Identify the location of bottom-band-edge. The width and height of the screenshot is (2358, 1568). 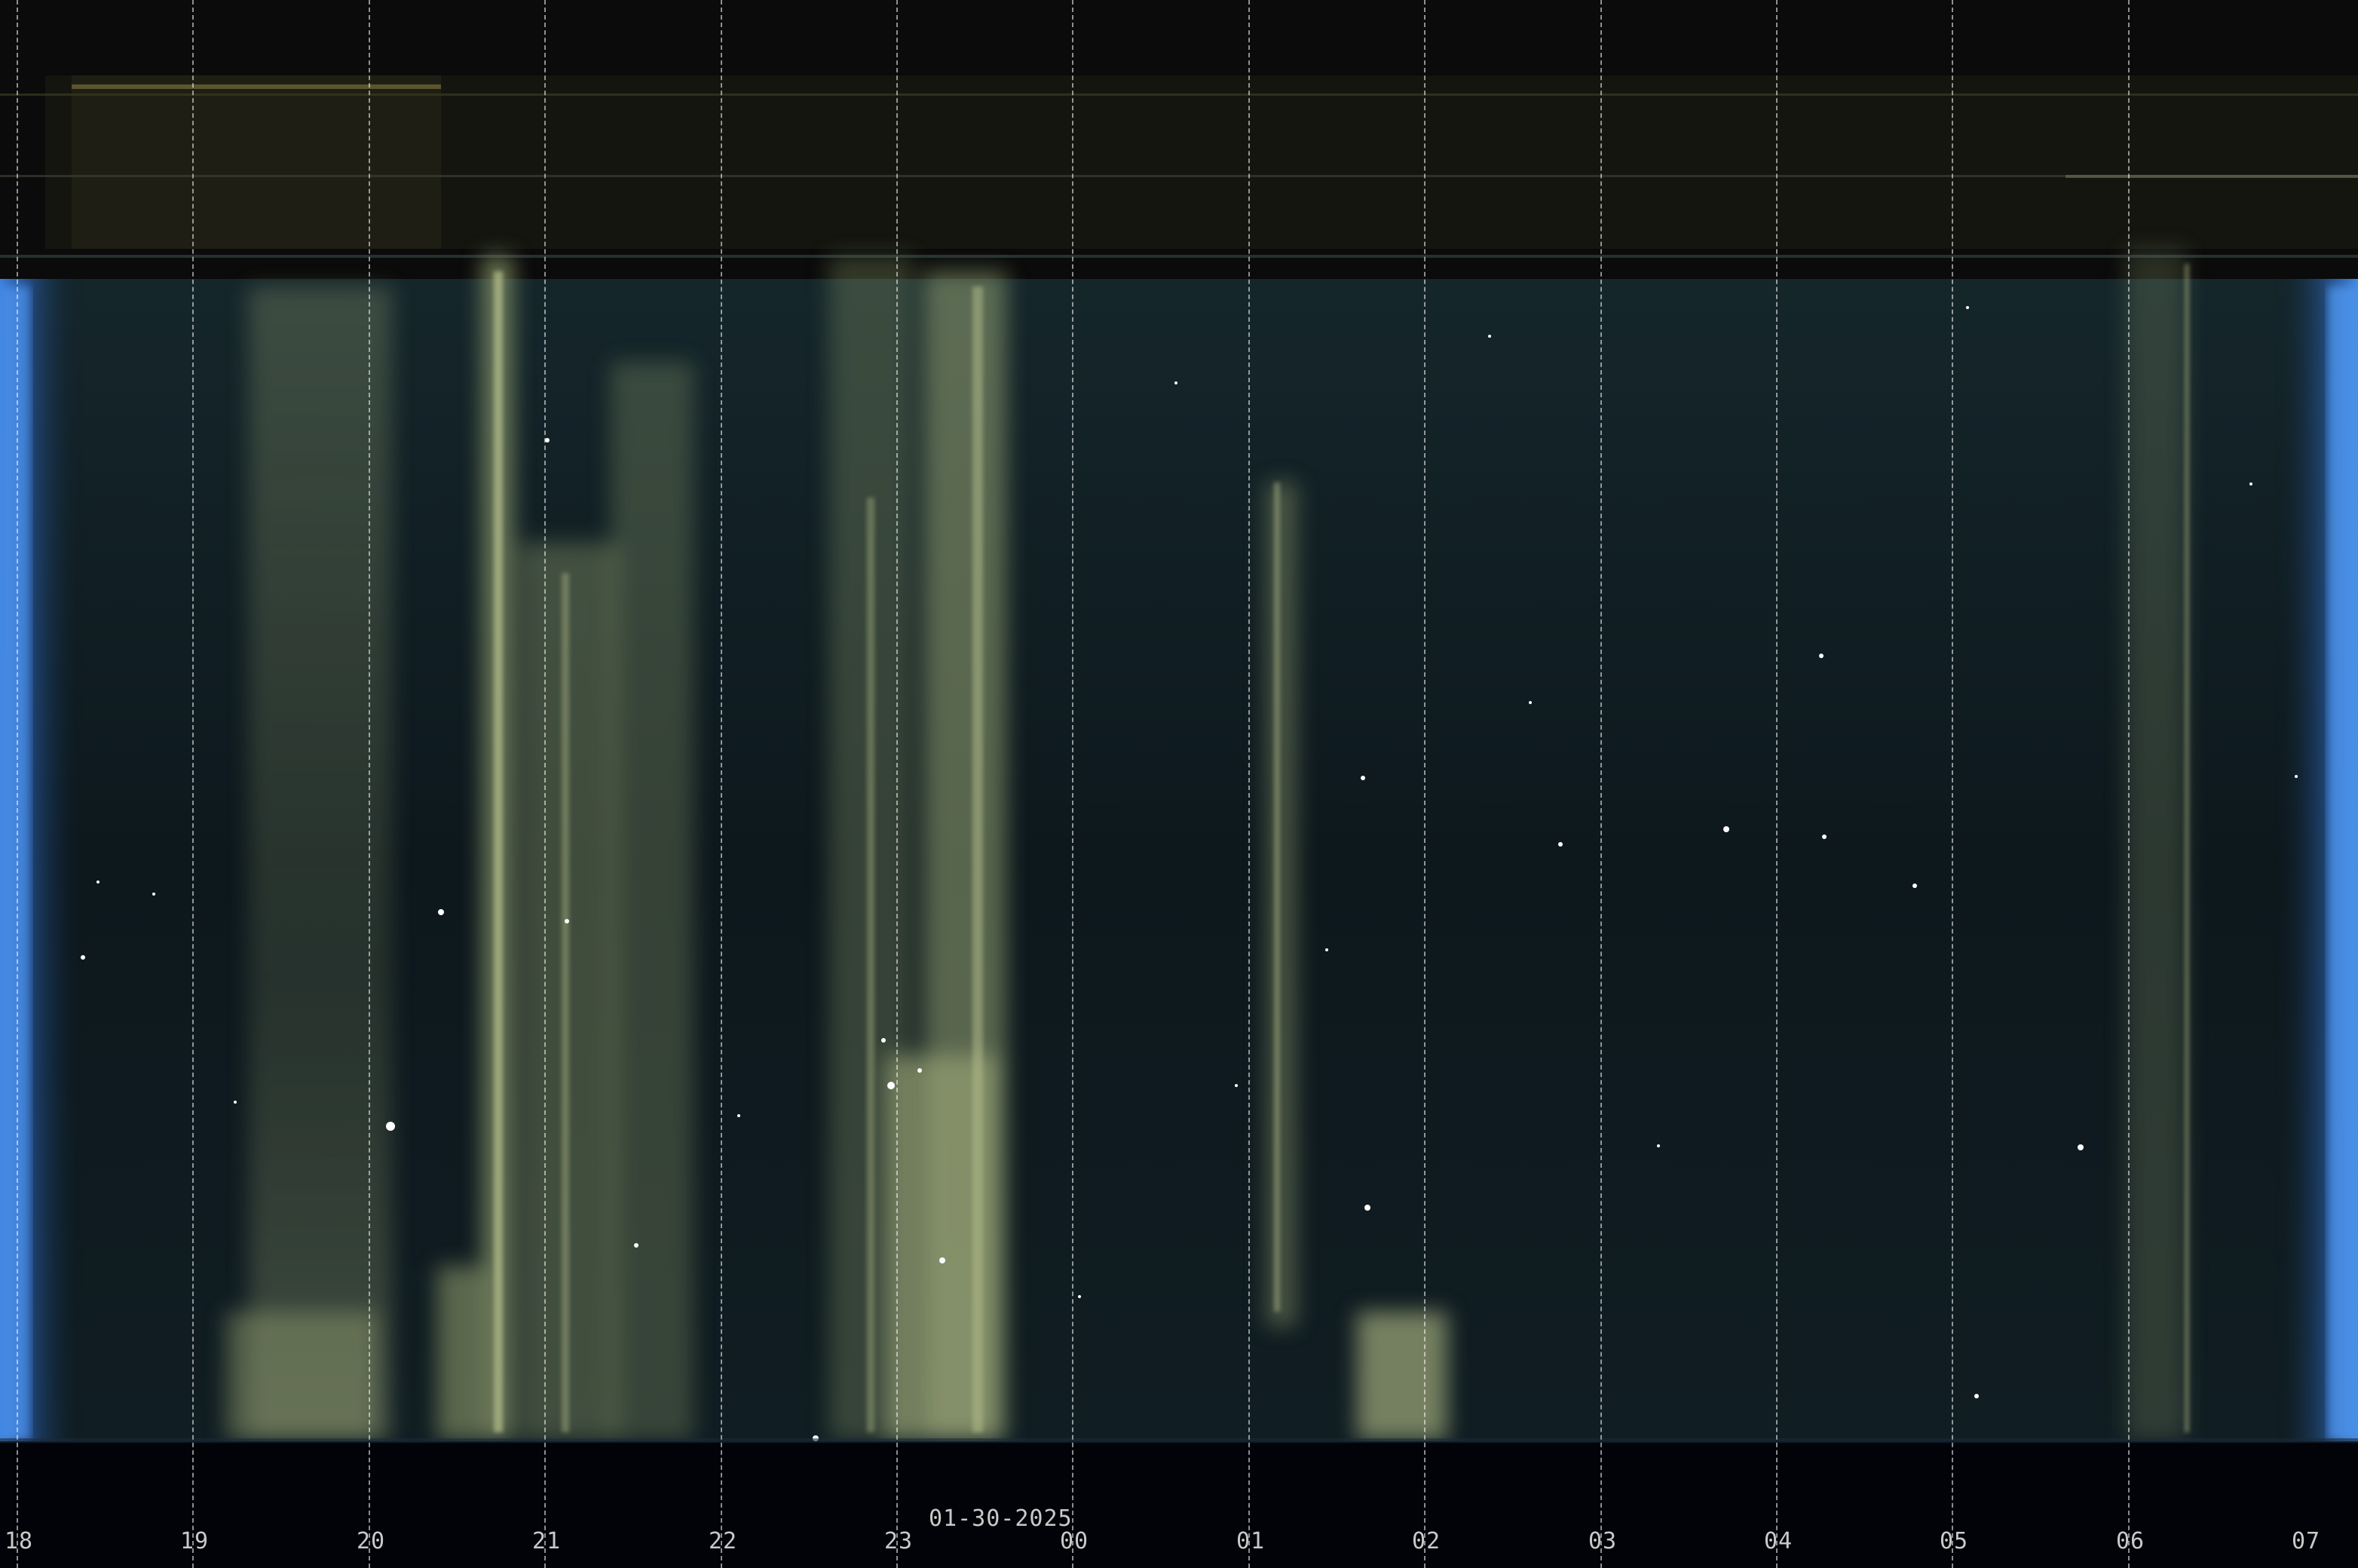
(1179, 1440).